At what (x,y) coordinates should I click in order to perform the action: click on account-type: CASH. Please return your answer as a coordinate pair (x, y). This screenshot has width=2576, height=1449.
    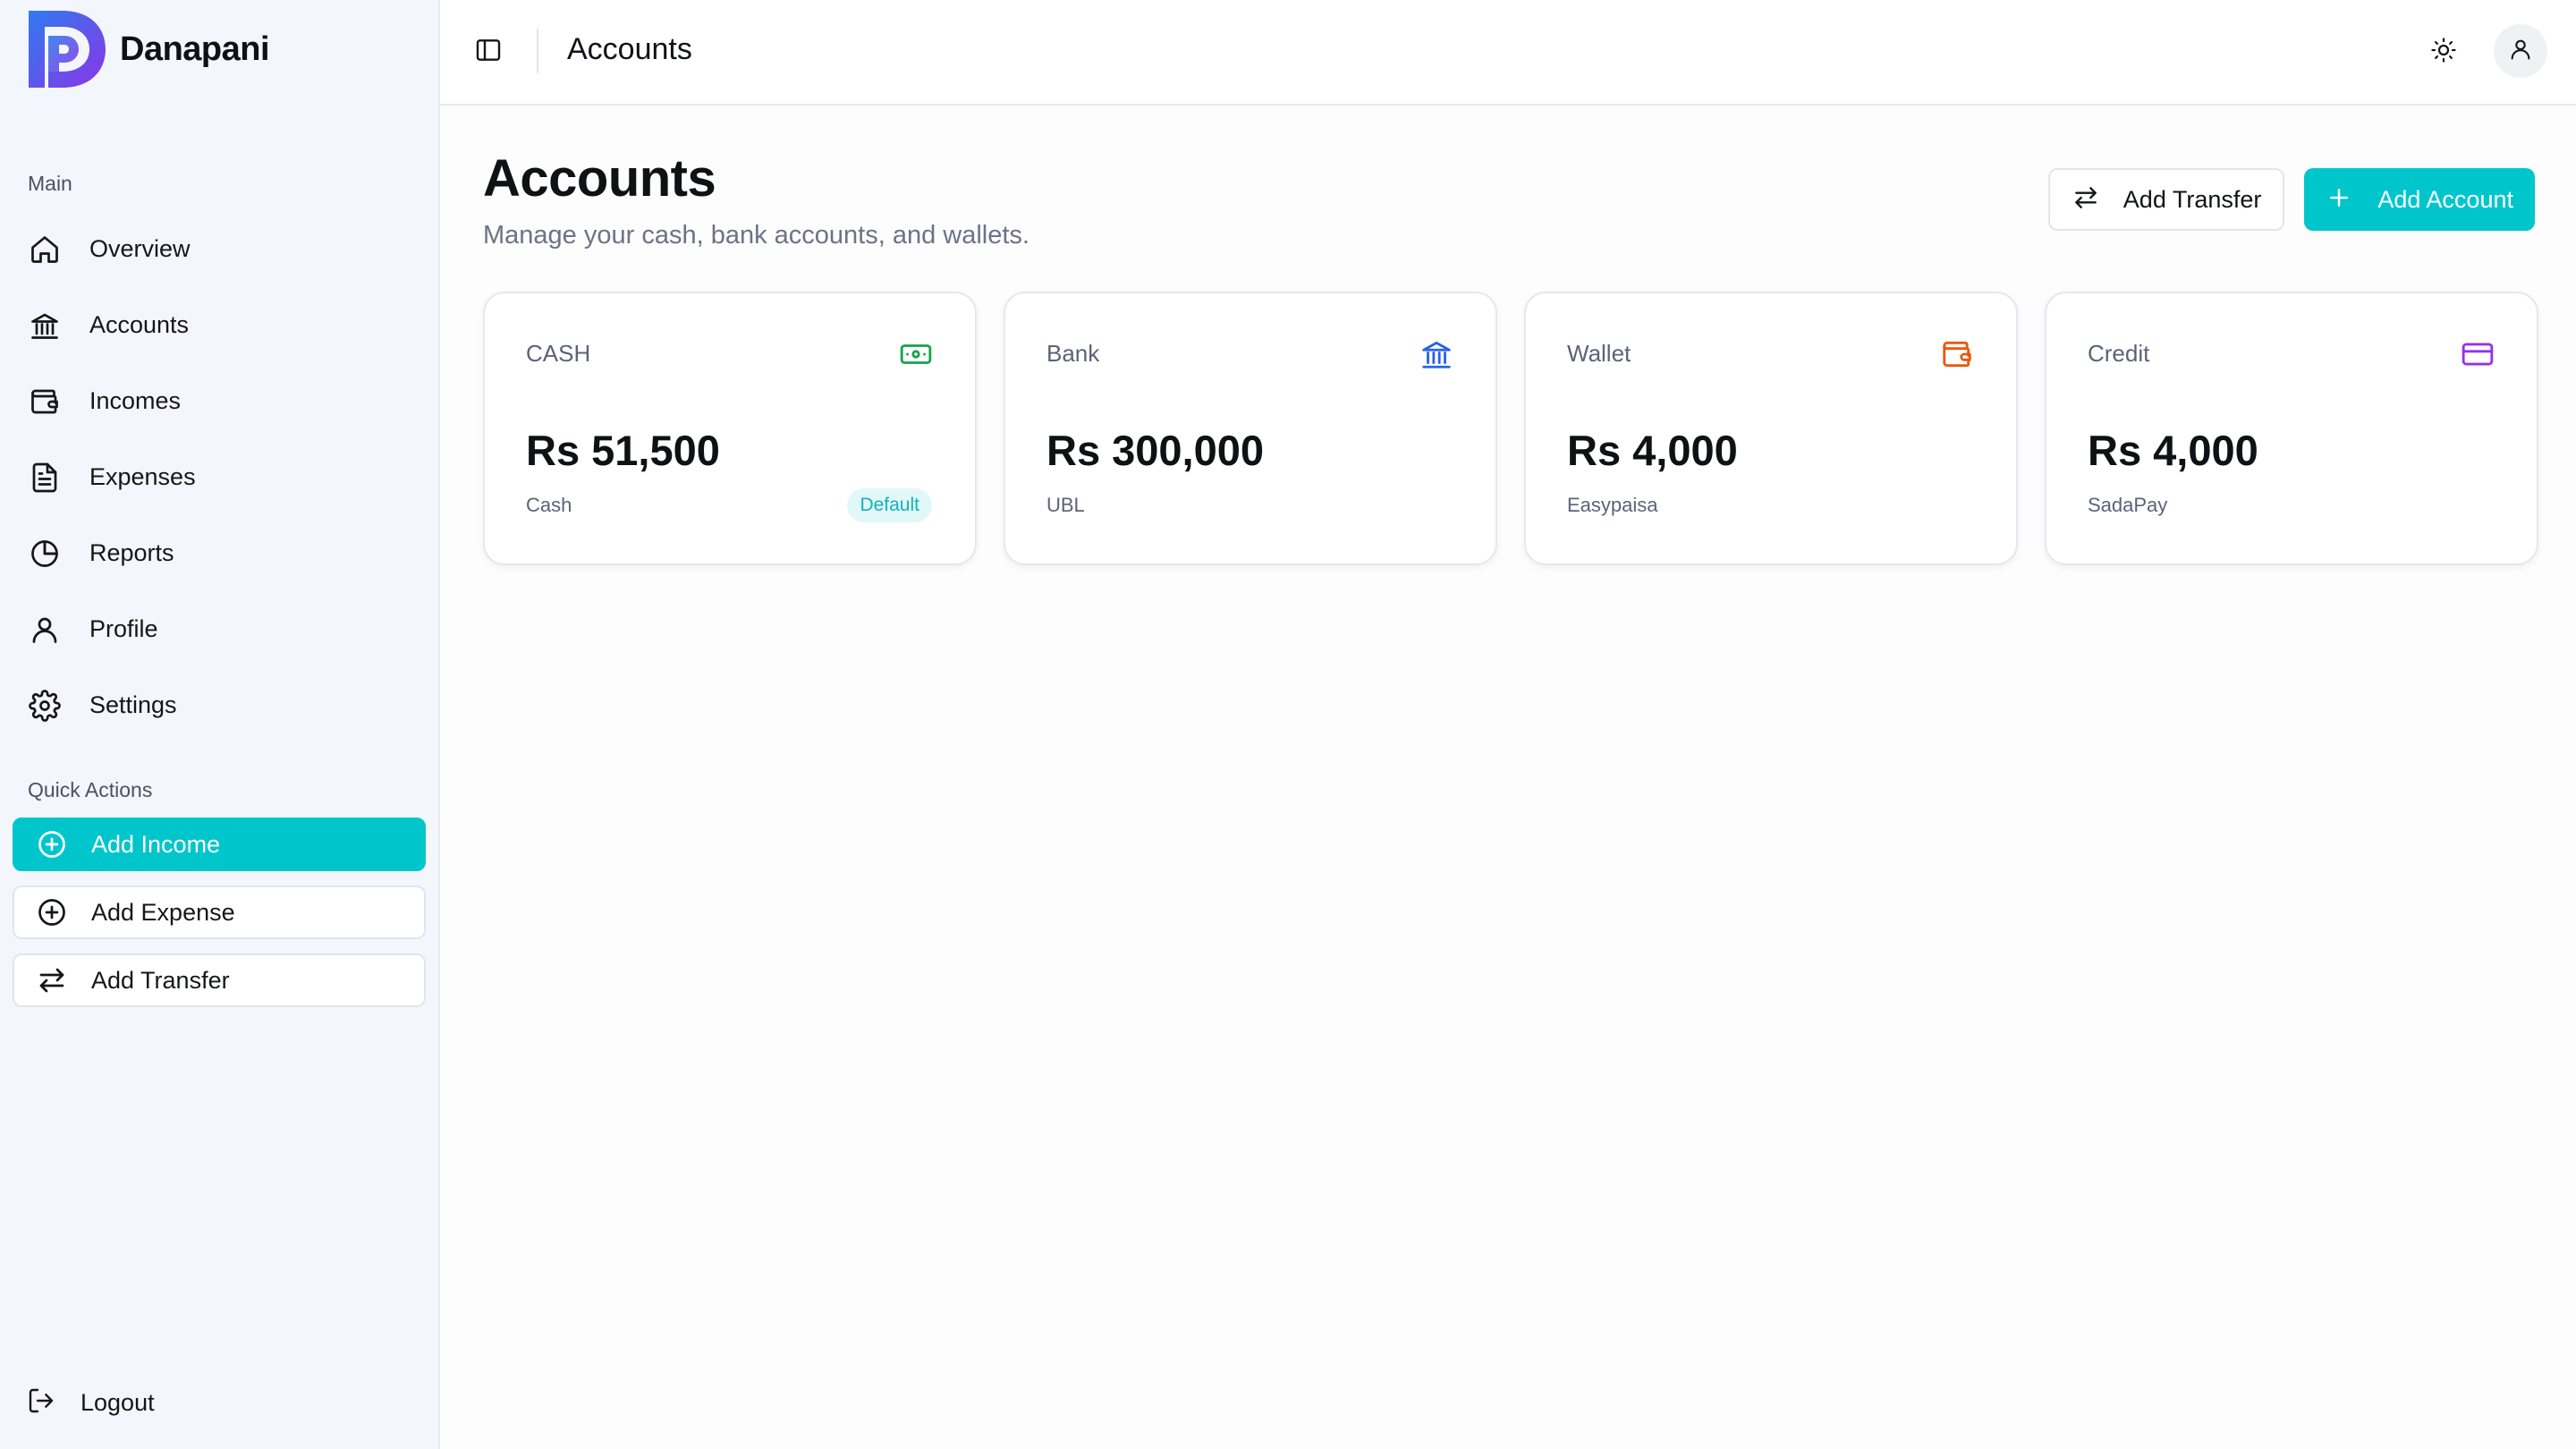
    Looking at the image, I should click on (558, 353).